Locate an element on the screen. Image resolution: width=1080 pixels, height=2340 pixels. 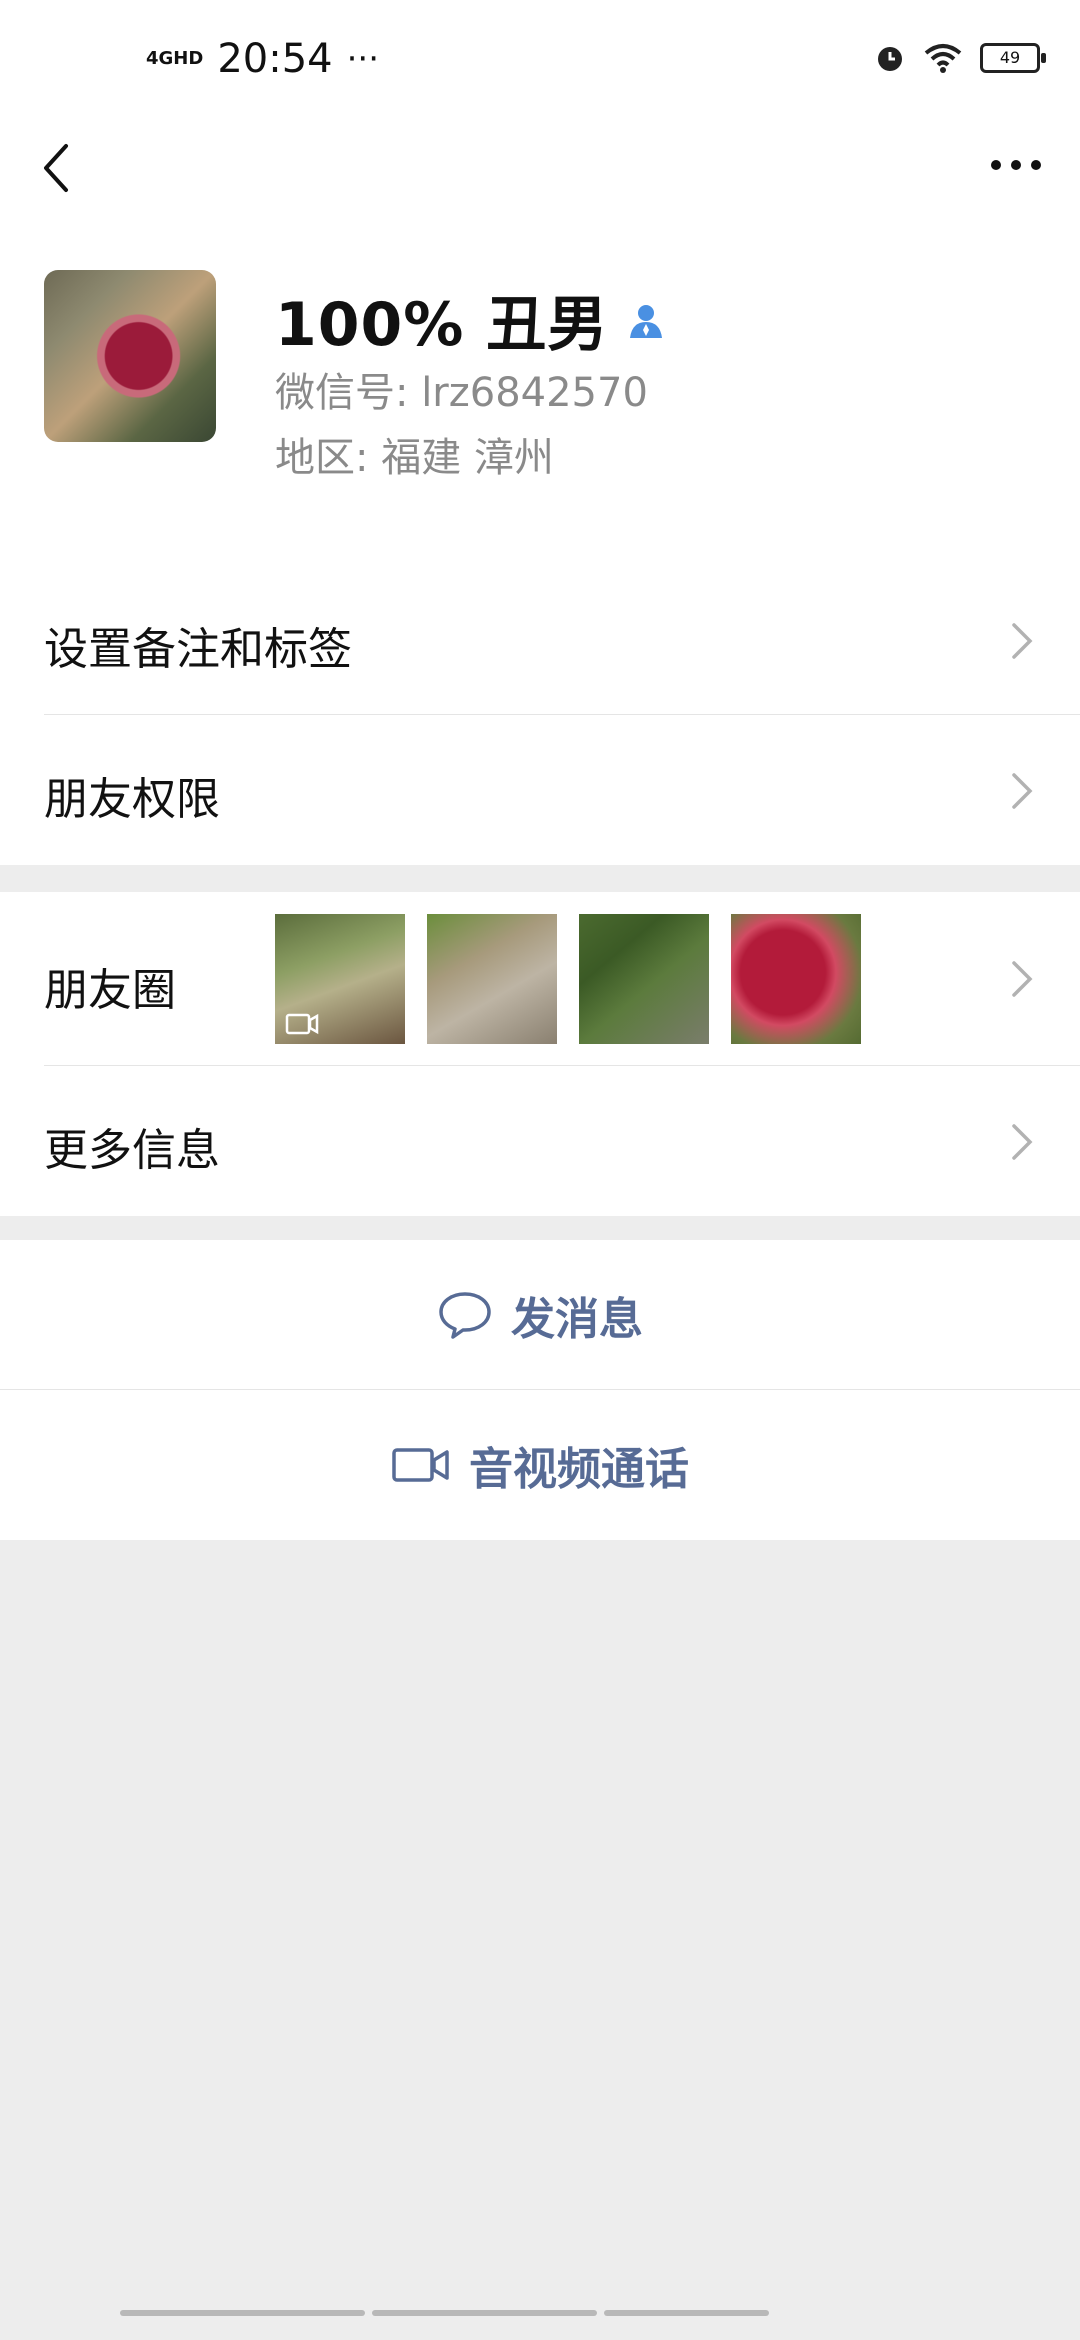
status-right: 49 is located at coordinates (960, 58).